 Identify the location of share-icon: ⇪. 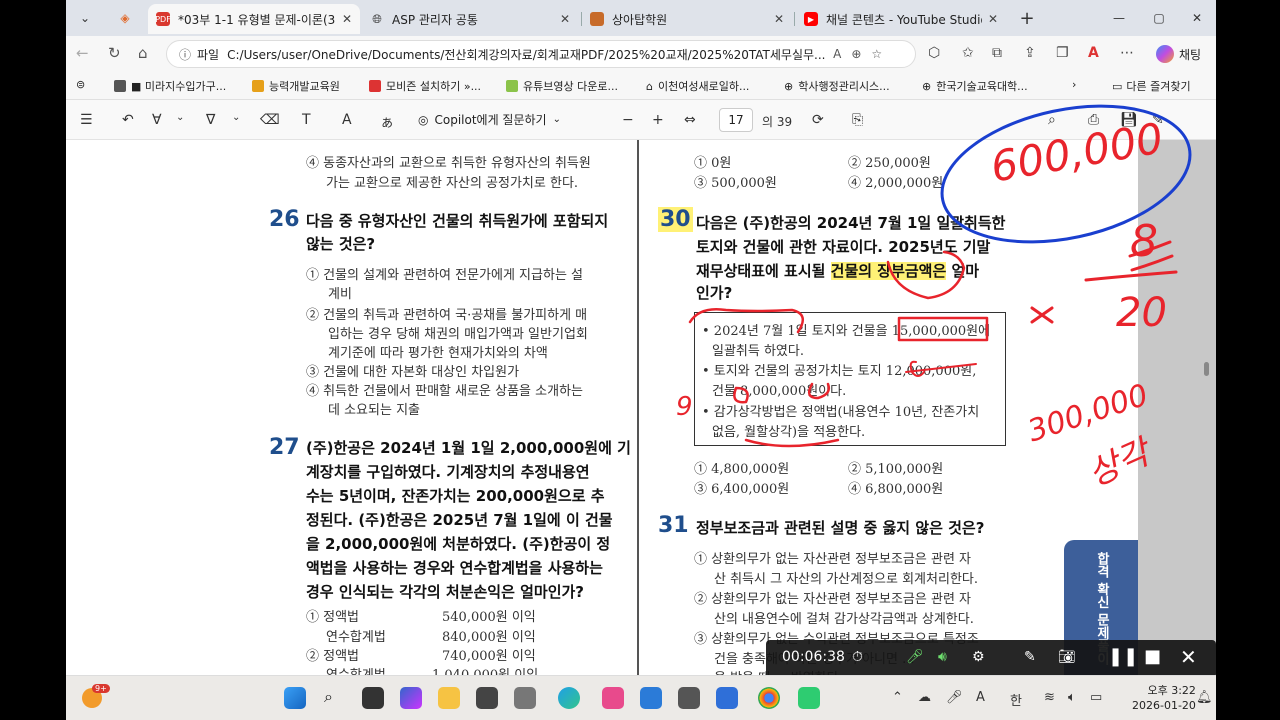
(1030, 53).